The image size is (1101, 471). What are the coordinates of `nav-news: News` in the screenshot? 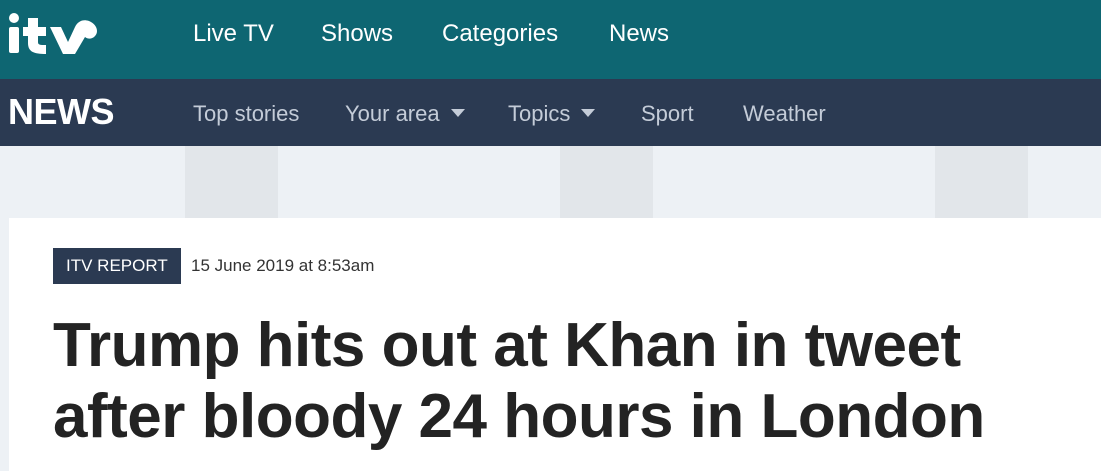 It's located at (639, 34).